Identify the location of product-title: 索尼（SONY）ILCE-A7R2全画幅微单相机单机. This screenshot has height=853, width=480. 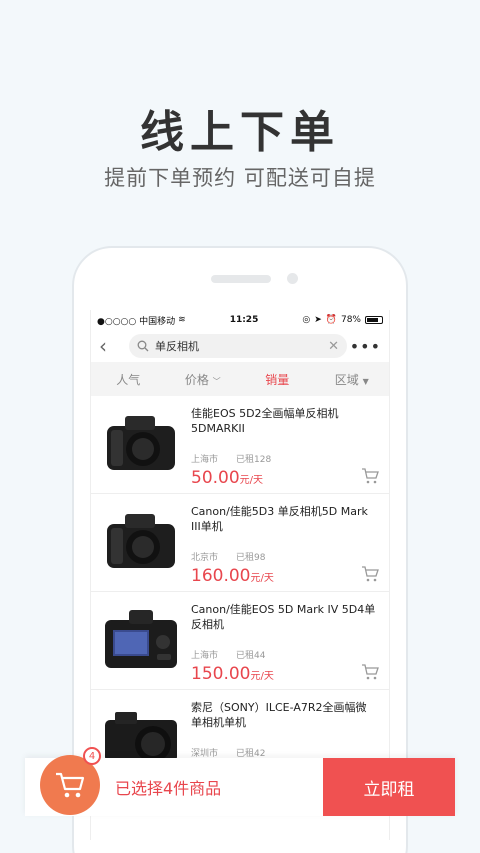
(279, 715).